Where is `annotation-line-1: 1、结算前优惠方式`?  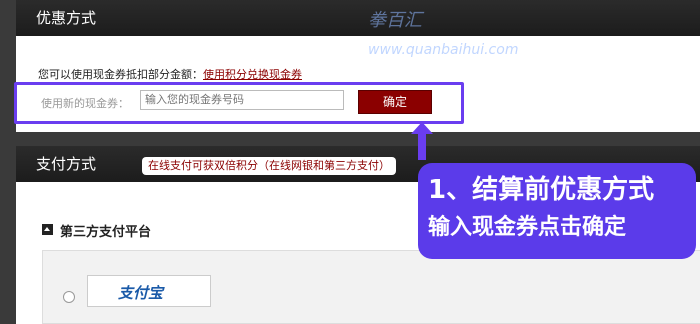
annotation-line-1: 1、结算前优惠方式 is located at coordinates (541, 190).